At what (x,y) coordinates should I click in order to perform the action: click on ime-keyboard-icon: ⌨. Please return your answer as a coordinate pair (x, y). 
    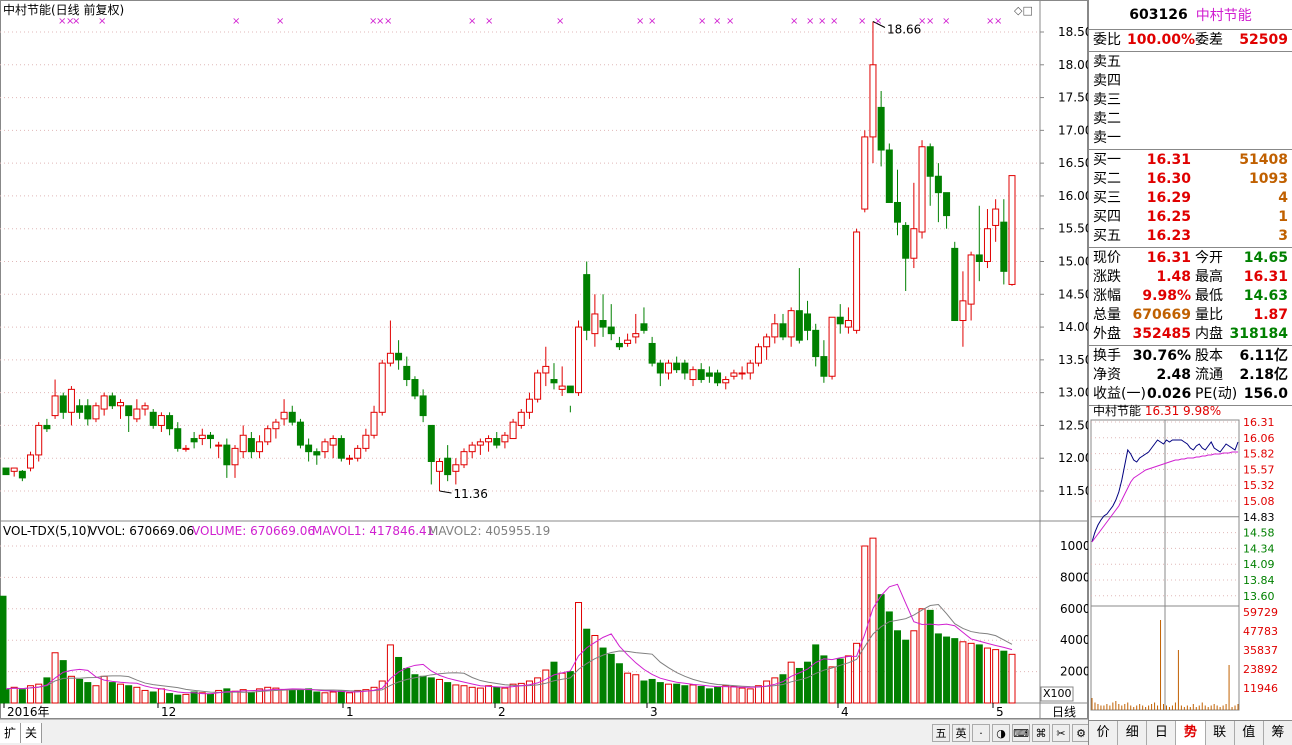
    Looking at the image, I should click on (1021, 732).